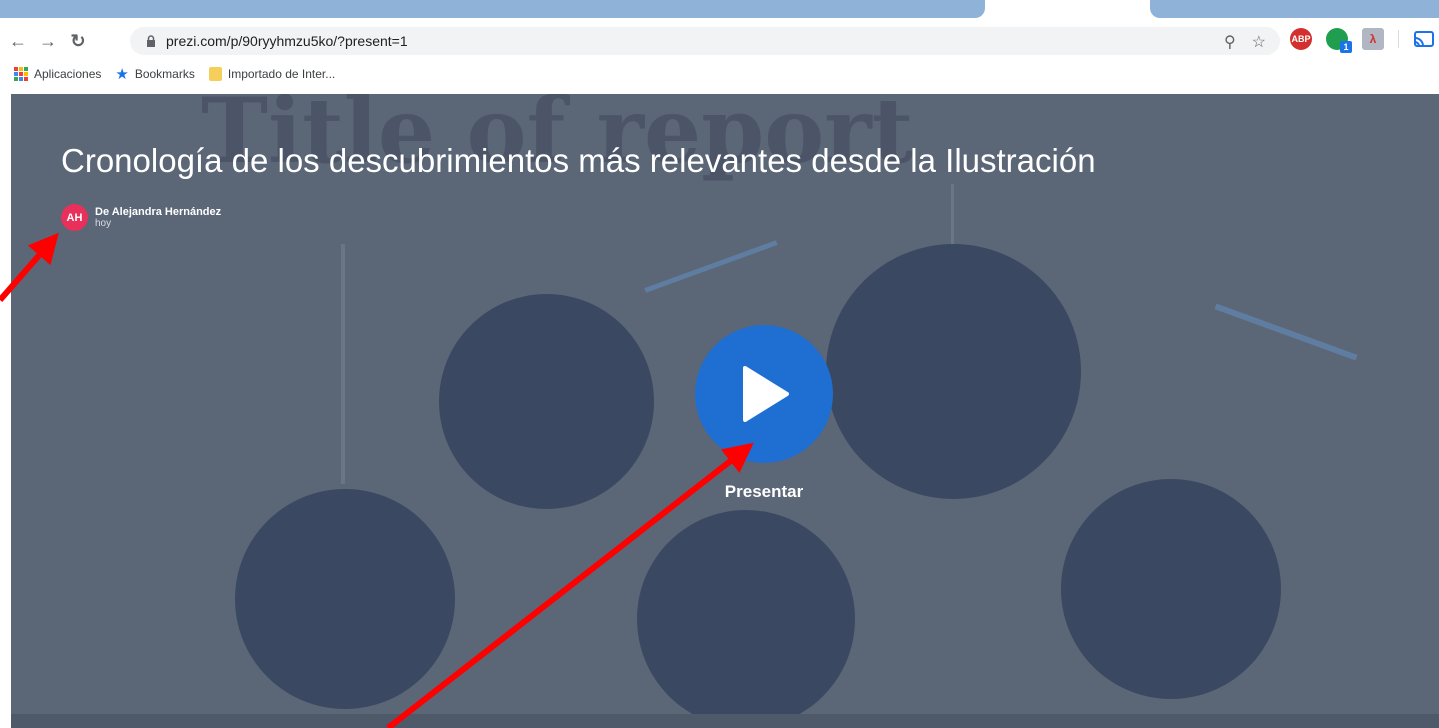 This screenshot has height=728, width=1439. Describe the element at coordinates (48, 41) in the screenshot. I see `forward-icon: →` at that location.